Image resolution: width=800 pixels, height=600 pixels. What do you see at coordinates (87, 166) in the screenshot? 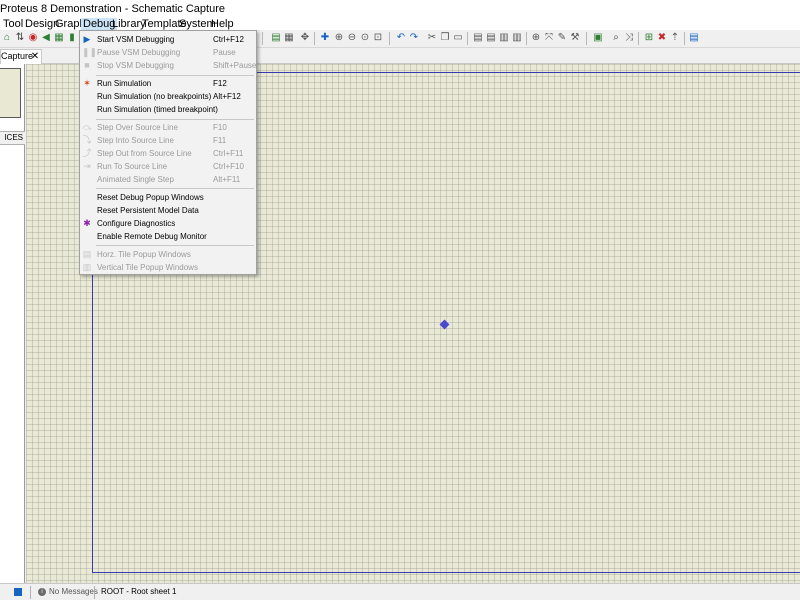
I see `run-to-line-icon: ⇥` at bounding box center [87, 166].